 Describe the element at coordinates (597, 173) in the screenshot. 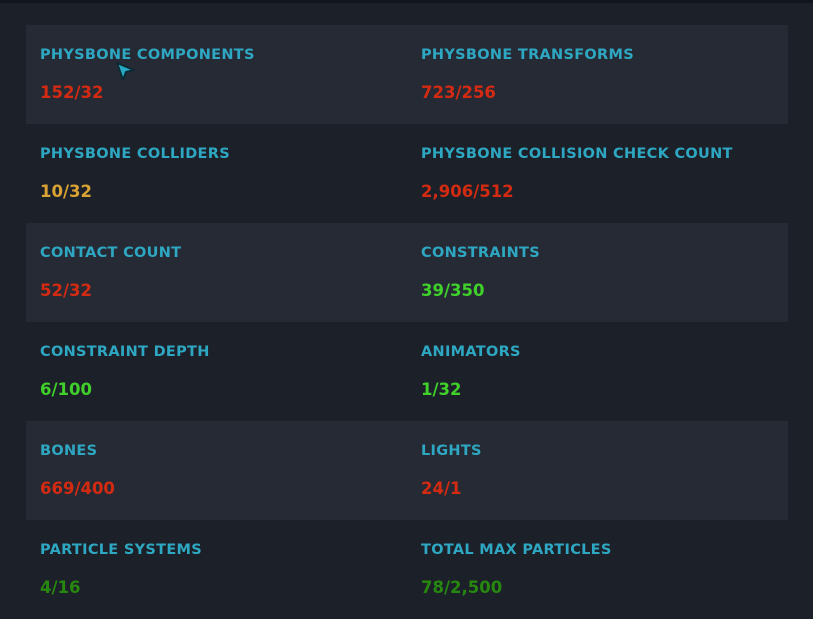

I see `stat-item: PHYSBONE COLLISION CHECK COUNT 2,906/512` at that location.